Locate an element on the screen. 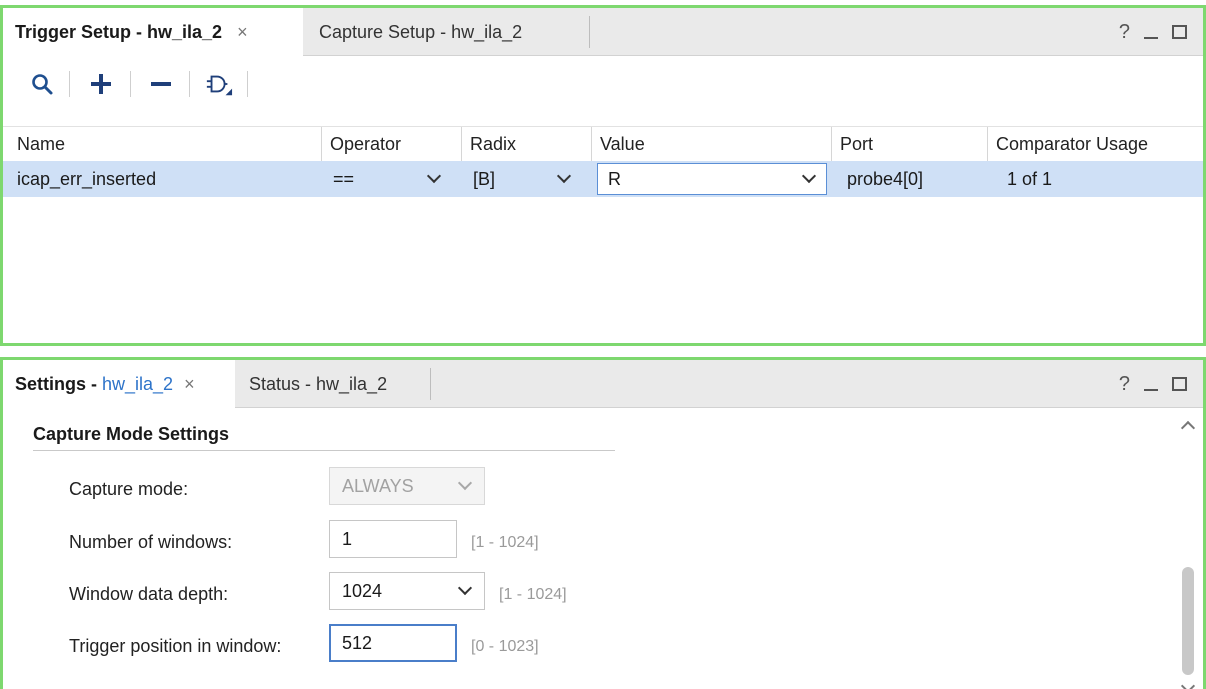 Image resolution: width=1206 pixels, height=689 pixels. num-windows-range: [1 - 1024] is located at coordinates (505, 542).